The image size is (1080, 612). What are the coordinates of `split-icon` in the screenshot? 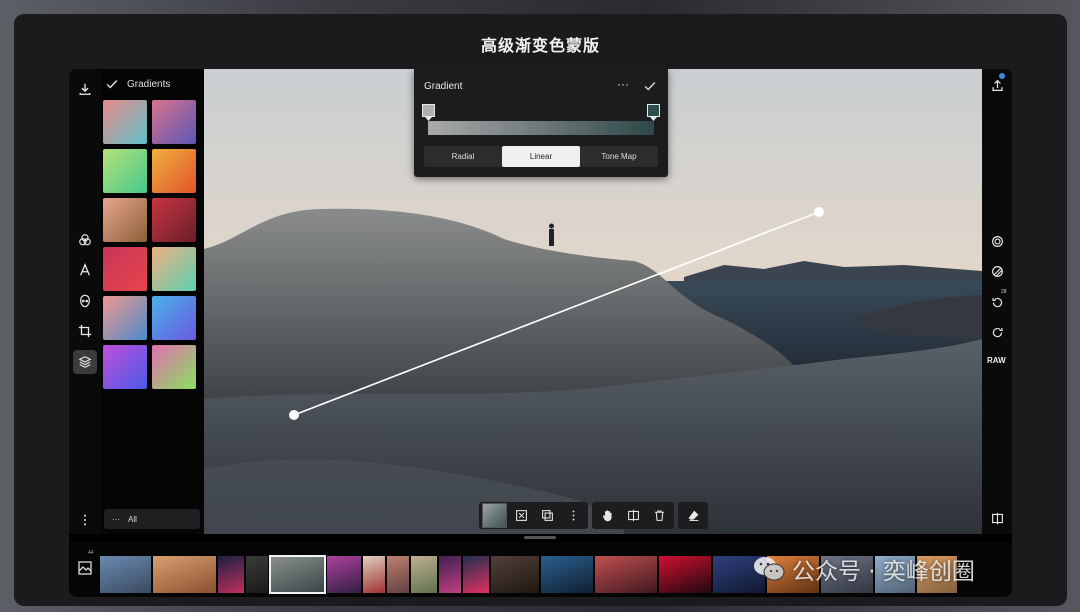 It's located at (633, 516).